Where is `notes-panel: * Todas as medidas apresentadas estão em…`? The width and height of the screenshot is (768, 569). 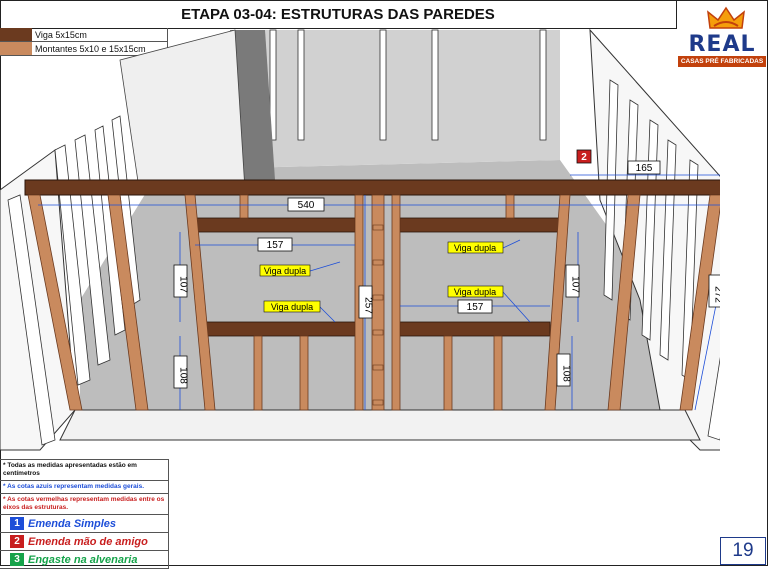 notes-panel: * Todas as medidas apresentadas estão em… is located at coordinates (84, 514).